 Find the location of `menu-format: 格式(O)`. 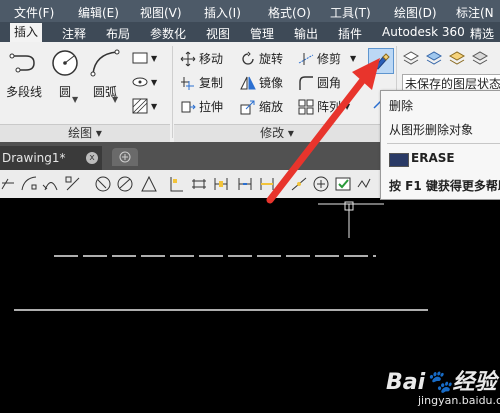

menu-format: 格式(O) is located at coordinates (289, 12).